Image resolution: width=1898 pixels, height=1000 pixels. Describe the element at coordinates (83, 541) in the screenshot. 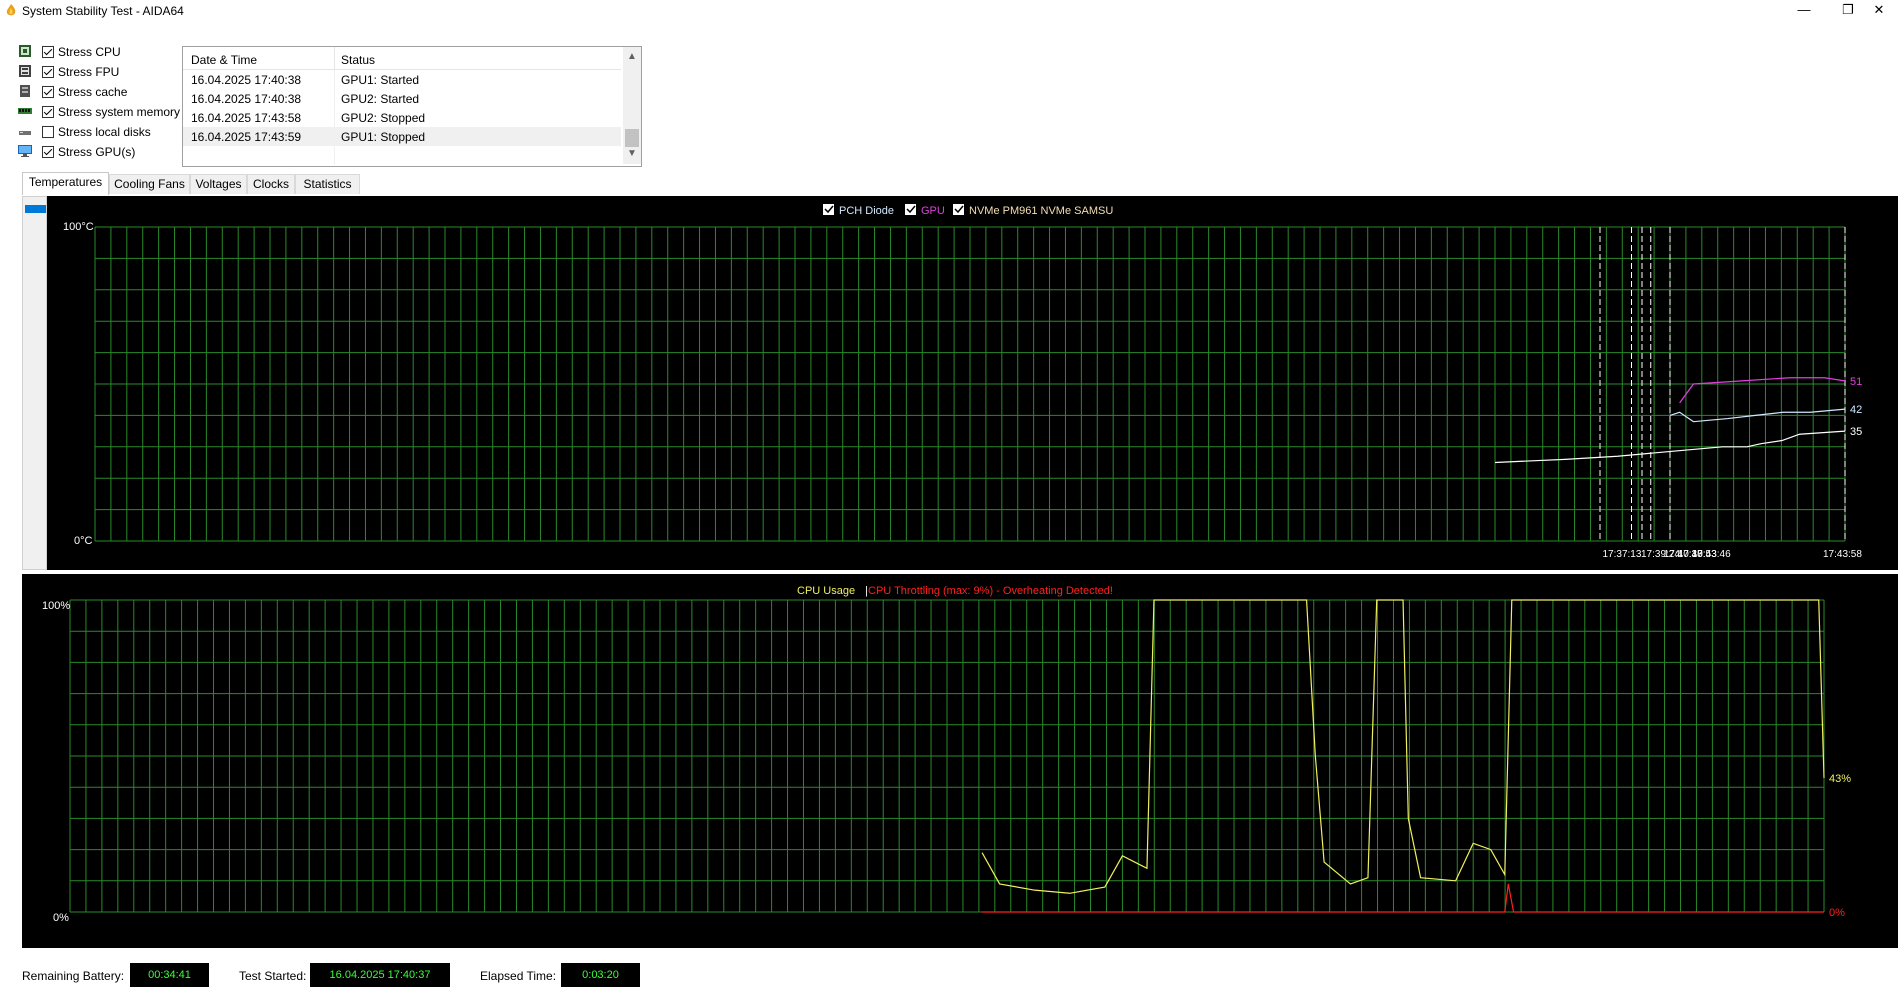

I see `temp-y-bottom-label: 0°C` at that location.